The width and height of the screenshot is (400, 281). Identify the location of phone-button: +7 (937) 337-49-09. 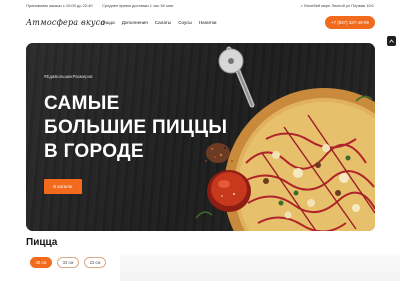
(350, 22).